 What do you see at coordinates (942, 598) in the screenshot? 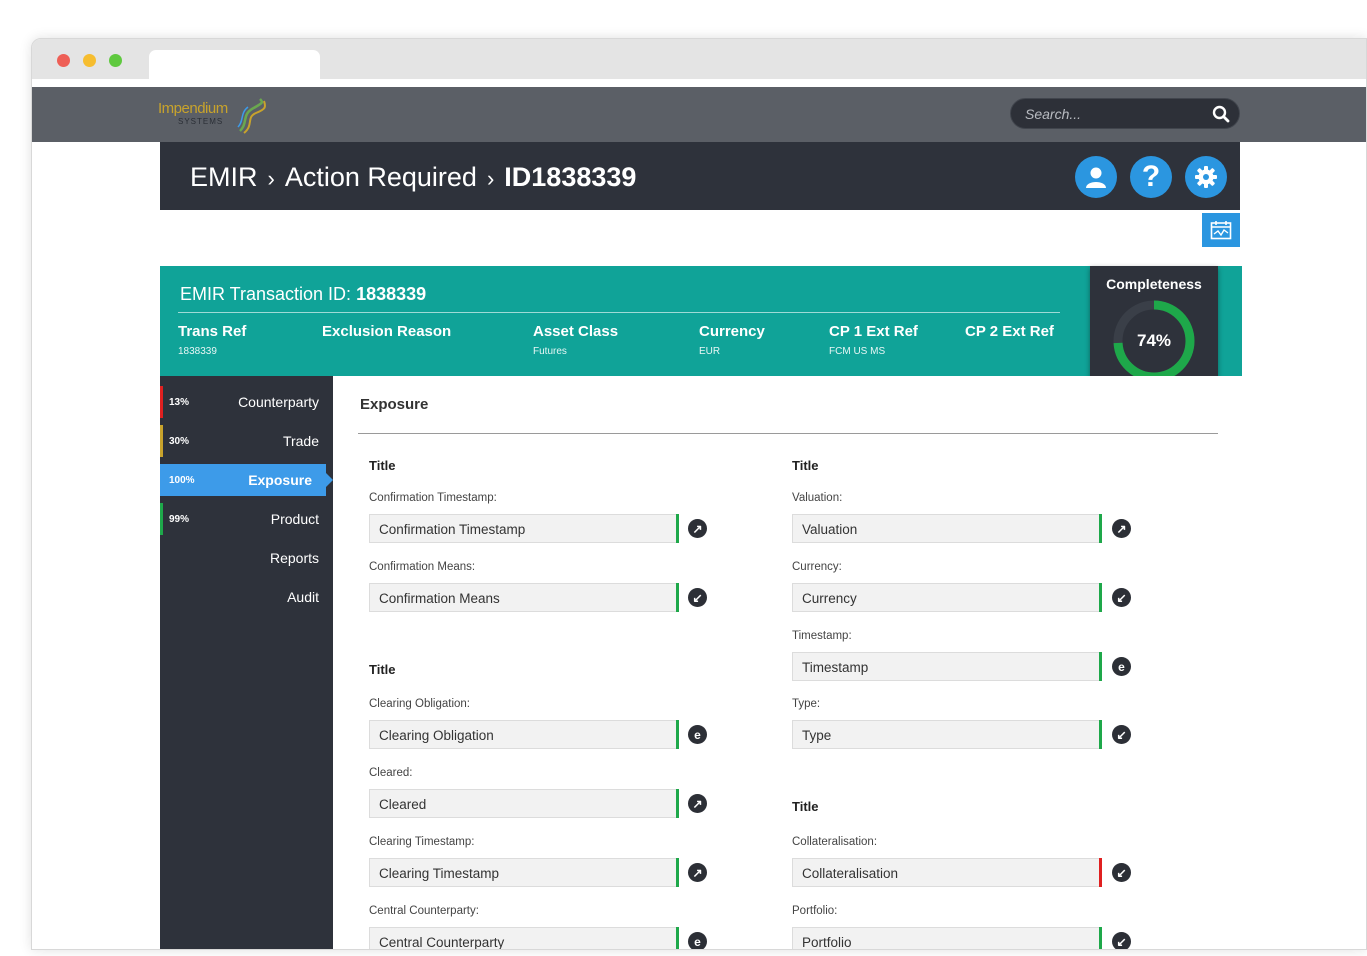
I see `currency-input` at bounding box center [942, 598].